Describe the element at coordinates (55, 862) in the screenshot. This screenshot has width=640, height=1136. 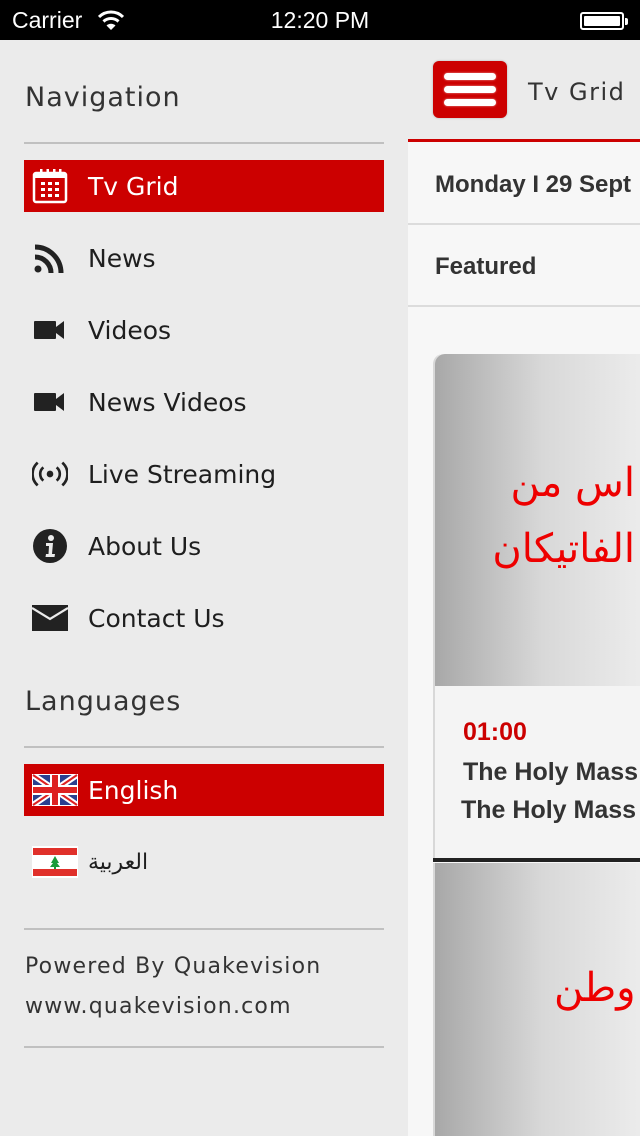
I see `lebanon-flag-icon` at that location.